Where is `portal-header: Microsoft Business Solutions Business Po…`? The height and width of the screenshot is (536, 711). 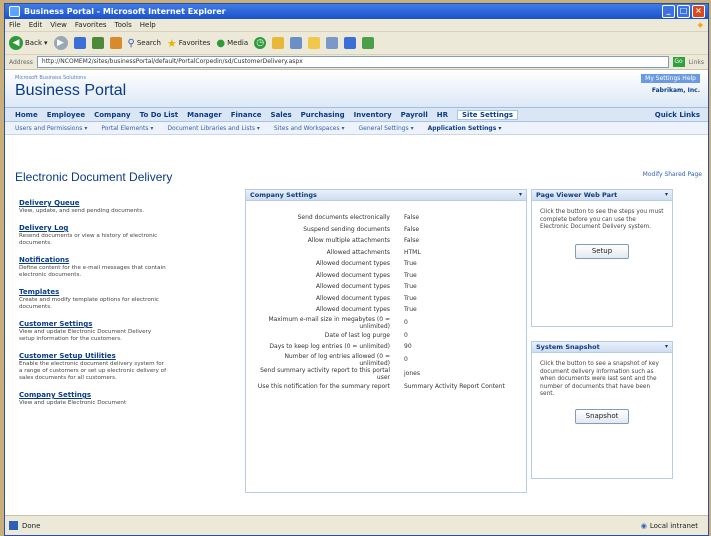
portal-header: Microsoft Business Solutions Business Po… is located at coordinates (356, 89).